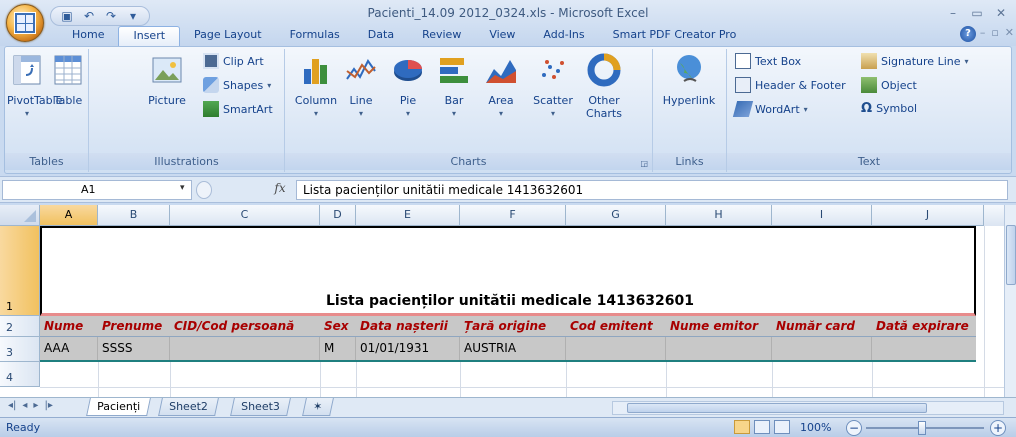 Image resolution: width=1016 pixels, height=437 pixels. What do you see at coordinates (119, 407) in the screenshot?
I see `sheet-tab-pacienti: Pacienți` at bounding box center [119, 407].